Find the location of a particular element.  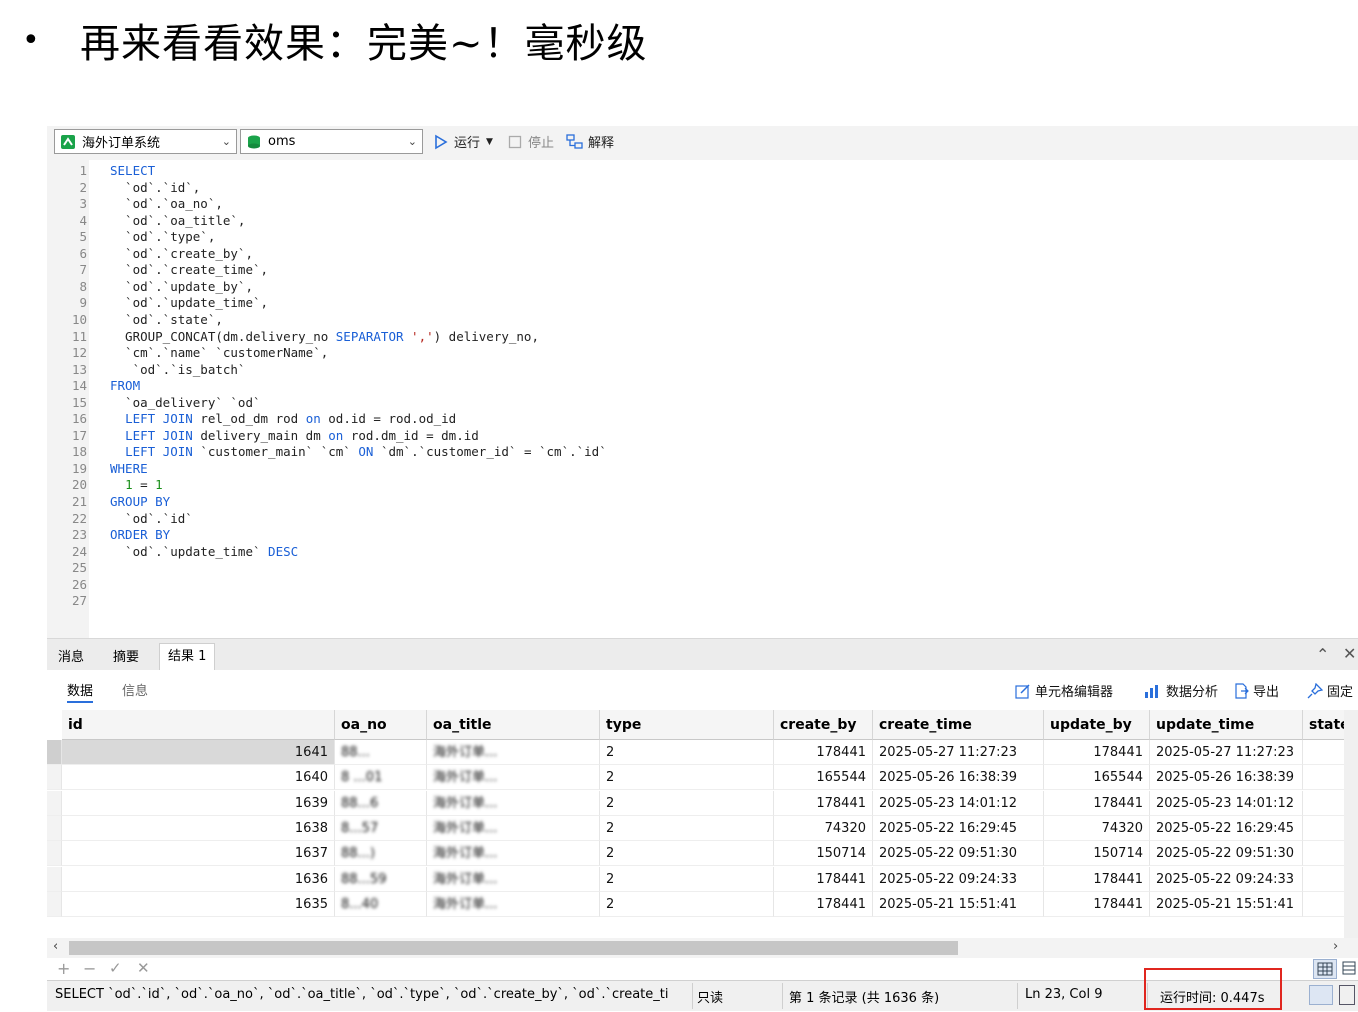

col-header-id: id is located at coordinates (198, 725).